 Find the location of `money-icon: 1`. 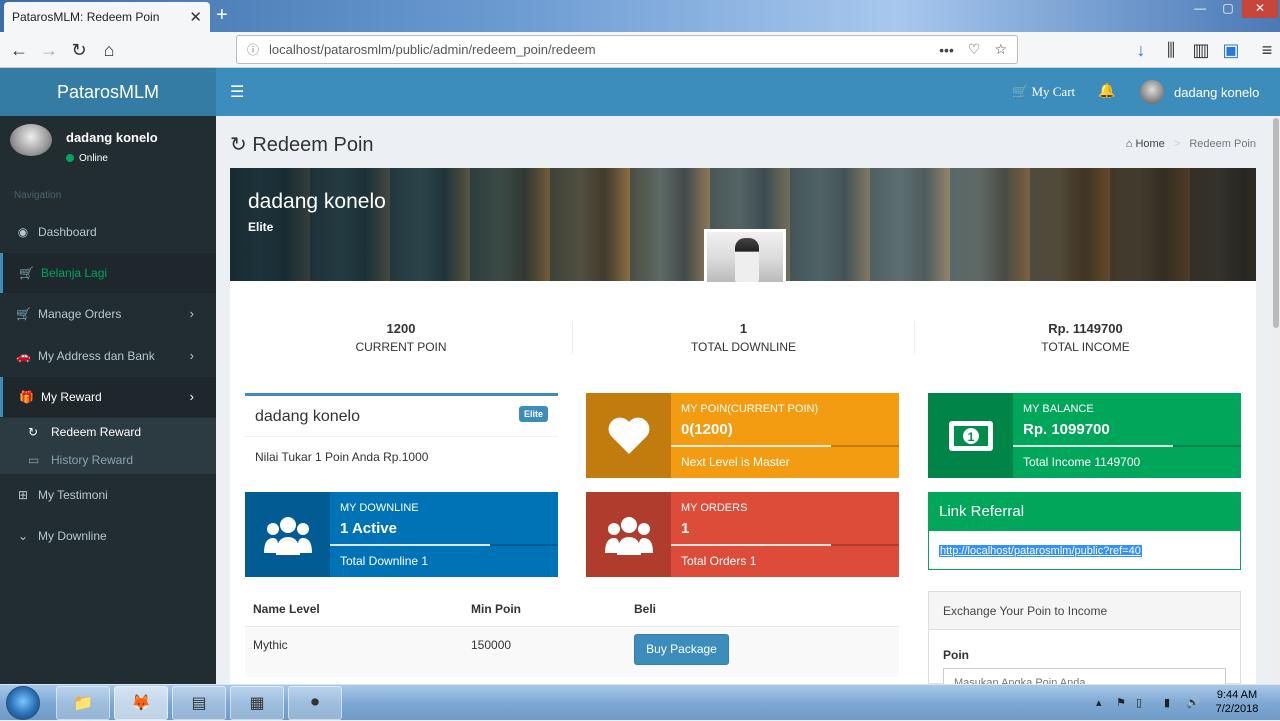

money-icon: 1 is located at coordinates (970, 435).